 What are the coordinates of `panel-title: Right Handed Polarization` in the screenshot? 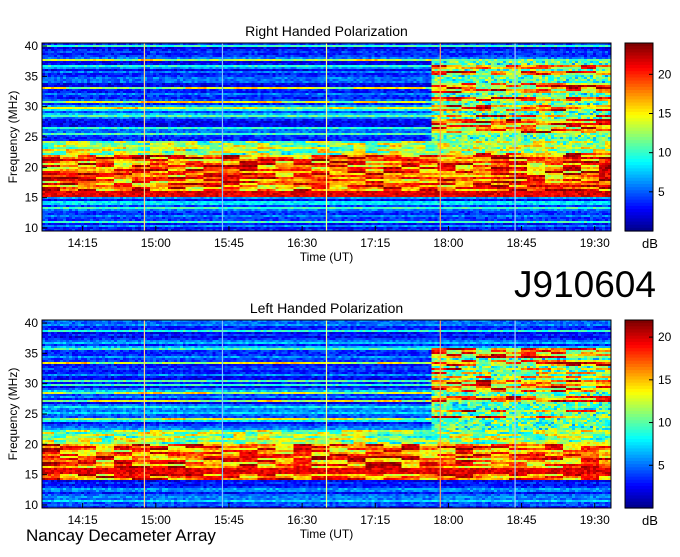 It's located at (326, 31).